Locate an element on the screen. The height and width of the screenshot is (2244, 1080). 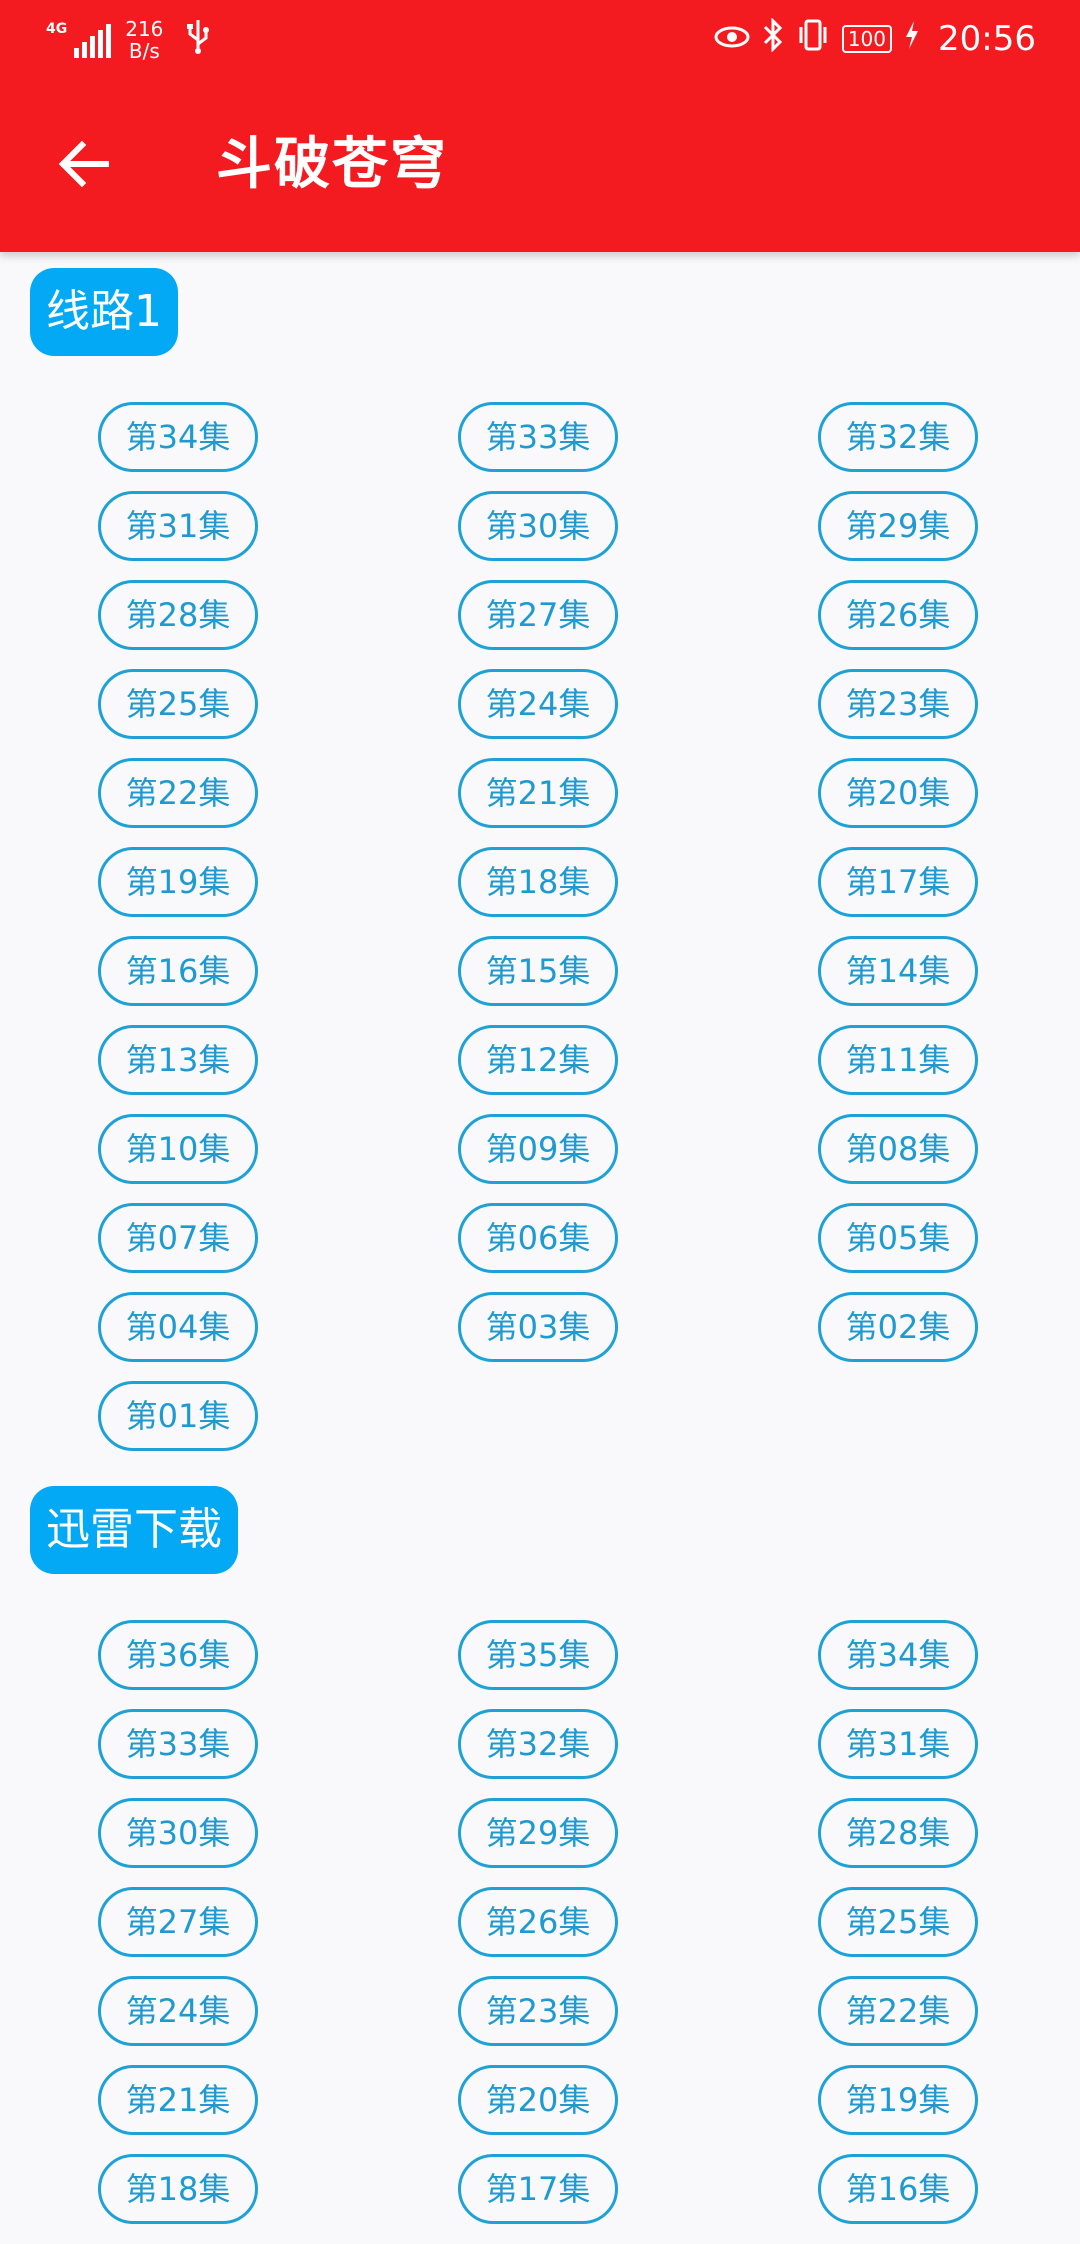
episode-button: 第12集 is located at coordinates (538, 1060).